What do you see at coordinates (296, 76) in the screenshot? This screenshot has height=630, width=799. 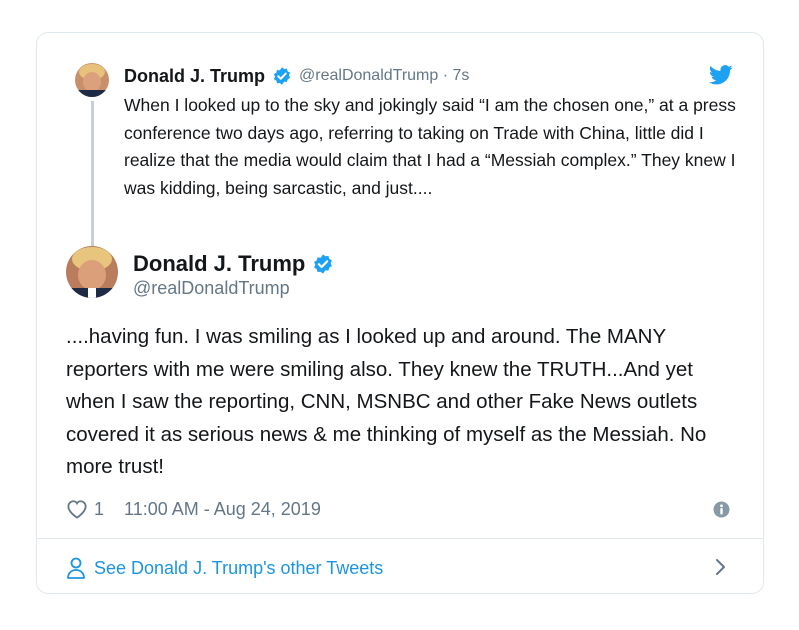 I see `parent-tweet-header: Donald J. Trump @realDonaldTrump · 7s` at bounding box center [296, 76].